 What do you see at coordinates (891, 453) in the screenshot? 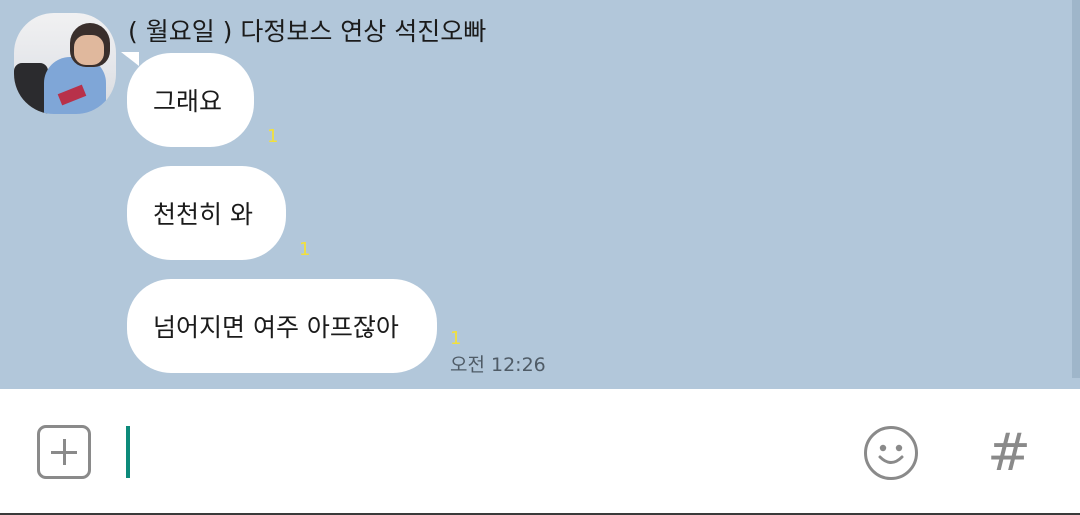
I see `smiley-face-icon` at bounding box center [891, 453].